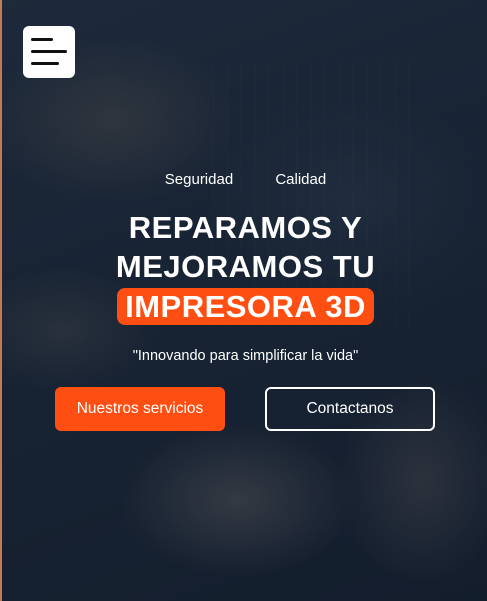 The width and height of the screenshot is (487, 601). What do you see at coordinates (245, 306) in the screenshot?
I see `headline-highlight: IMPRESORA 3D` at bounding box center [245, 306].